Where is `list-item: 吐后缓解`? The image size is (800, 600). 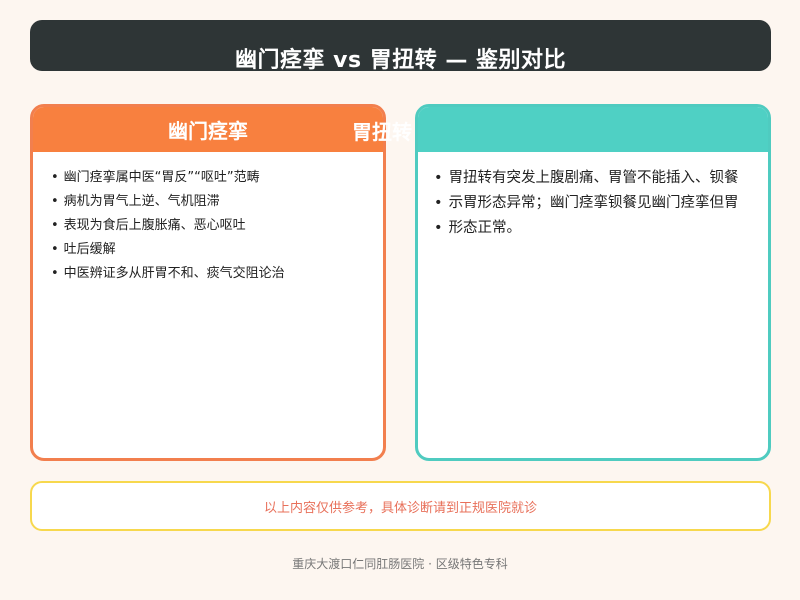
list-item: 吐后缓解 is located at coordinates (217, 250).